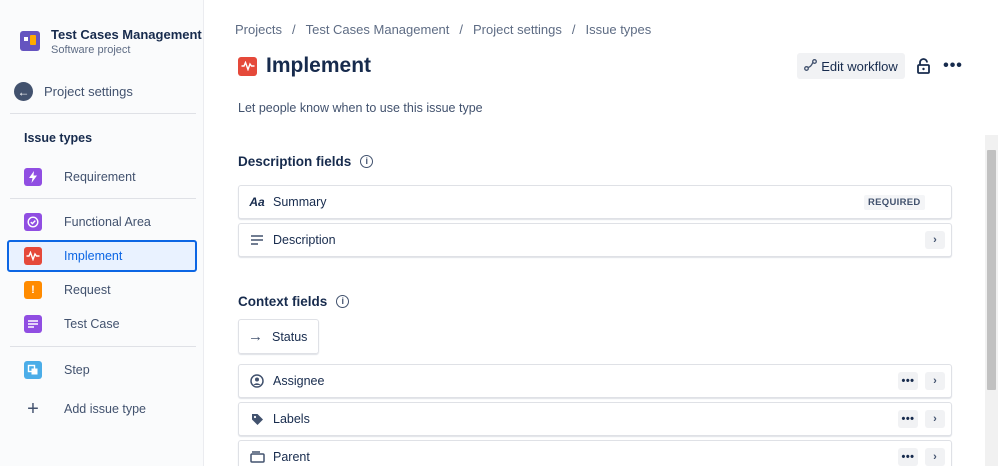 This screenshot has width=998, height=466. What do you see at coordinates (291, 419) in the screenshot?
I see `field-label: Labels` at bounding box center [291, 419].